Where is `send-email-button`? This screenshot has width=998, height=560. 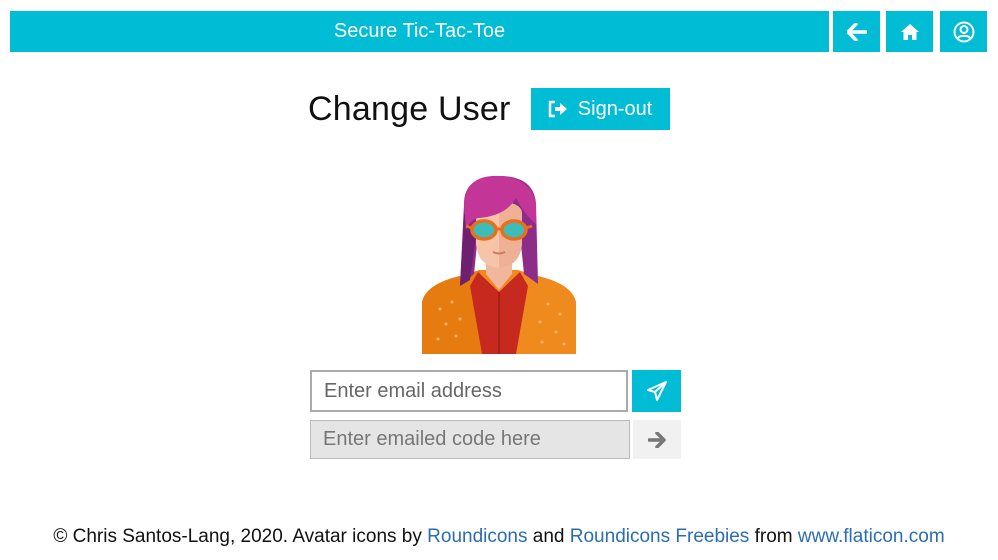 send-email-button is located at coordinates (656, 391).